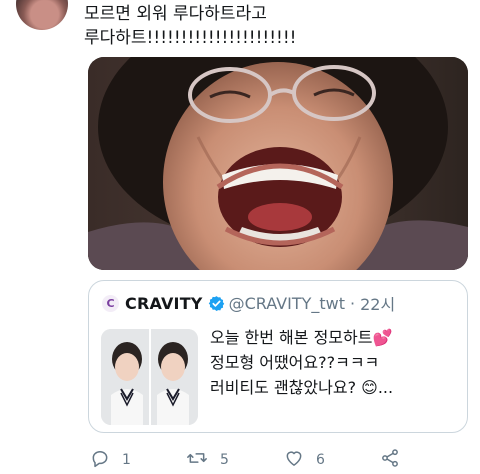 Image resolution: width=480 pixels, height=474 pixels. I want to click on reply-icon, so click(106, 460).